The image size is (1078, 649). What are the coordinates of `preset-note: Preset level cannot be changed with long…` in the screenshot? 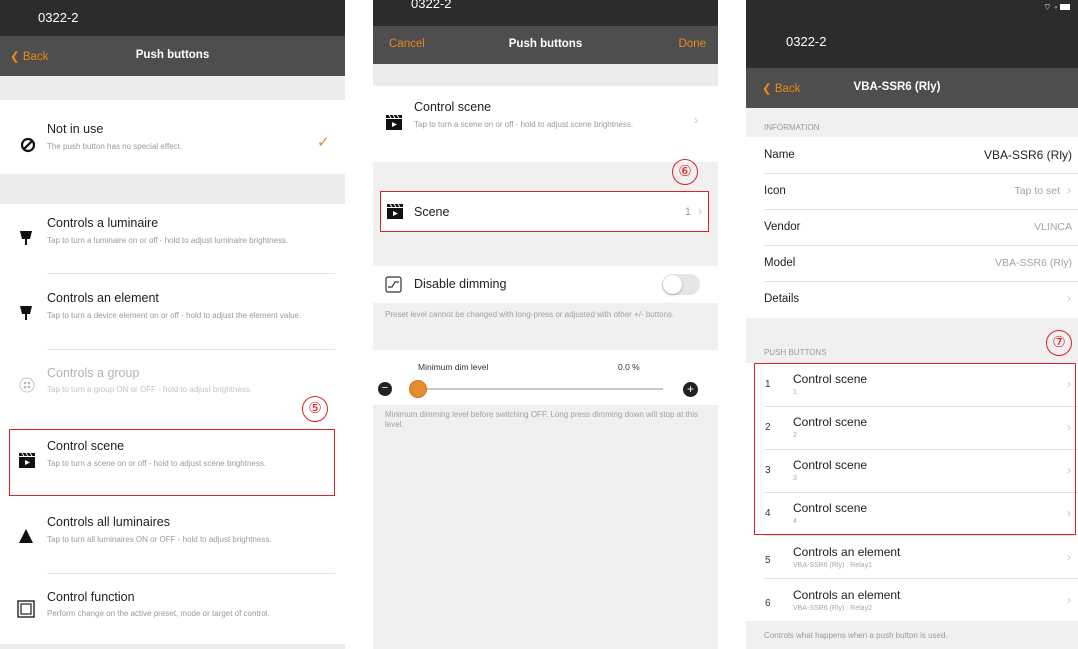 It's located at (530, 314).